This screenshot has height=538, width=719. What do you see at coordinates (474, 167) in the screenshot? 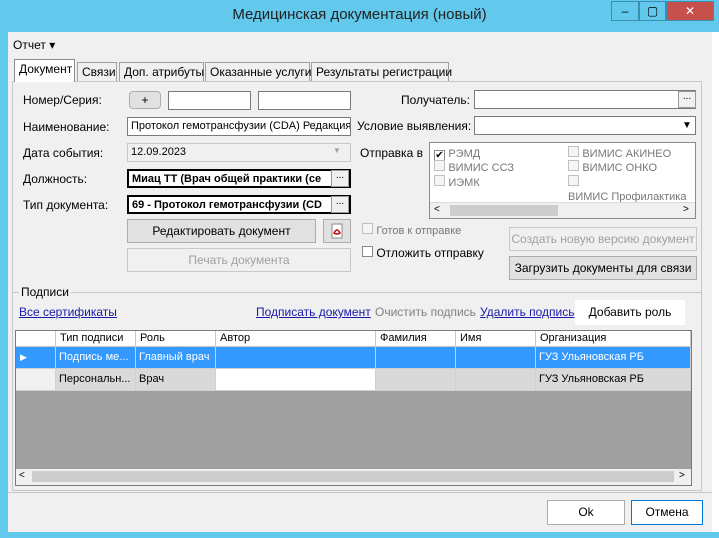
I see `send-target-vimis-ssz: ВИМИС ССЗ` at bounding box center [474, 167].